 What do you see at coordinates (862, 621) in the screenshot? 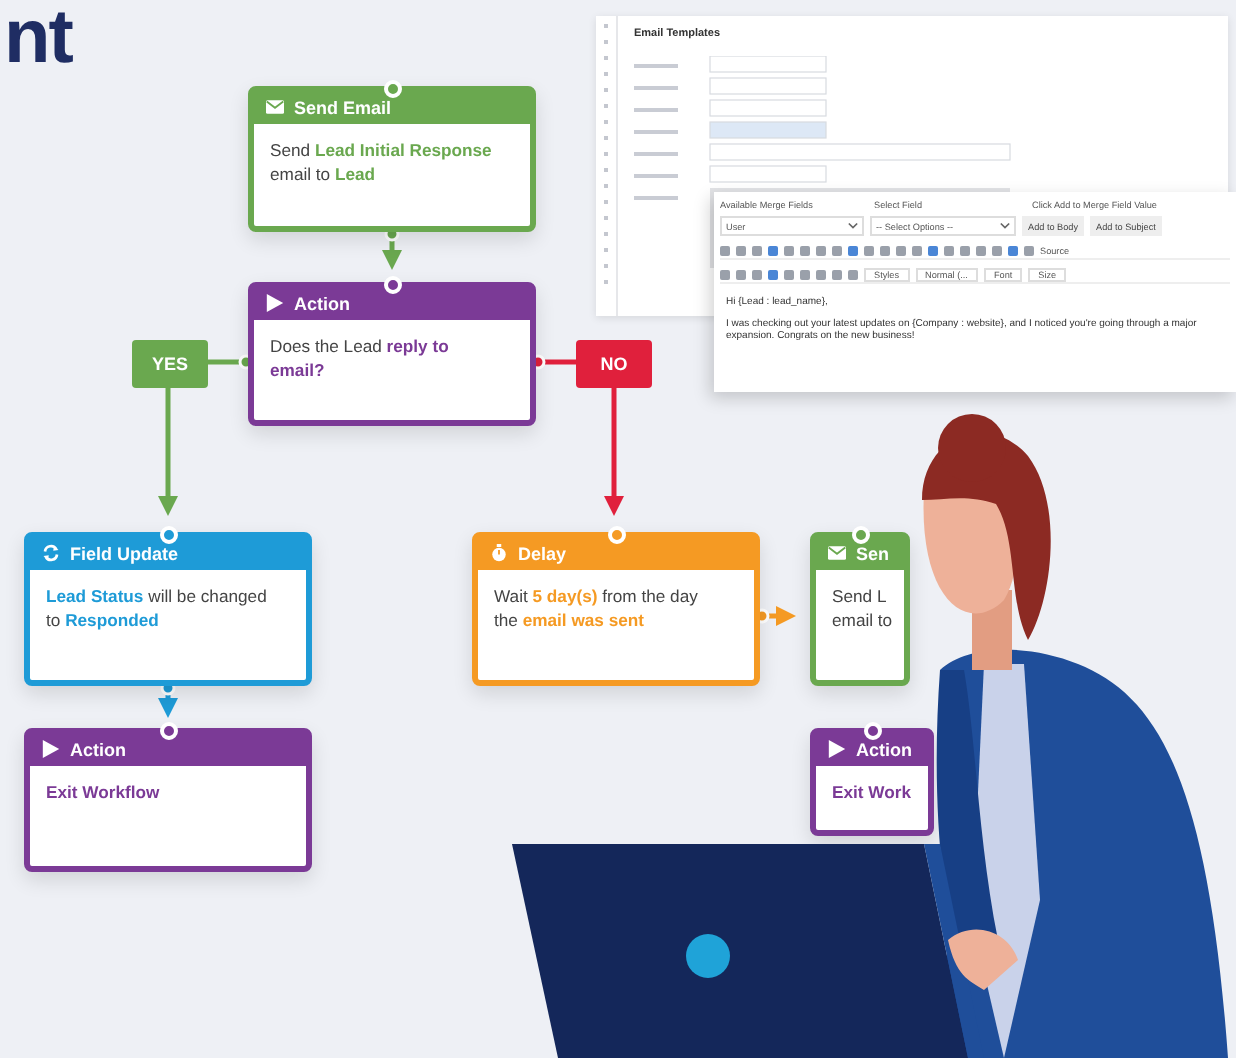
I see `node-text: email to` at bounding box center [862, 621].